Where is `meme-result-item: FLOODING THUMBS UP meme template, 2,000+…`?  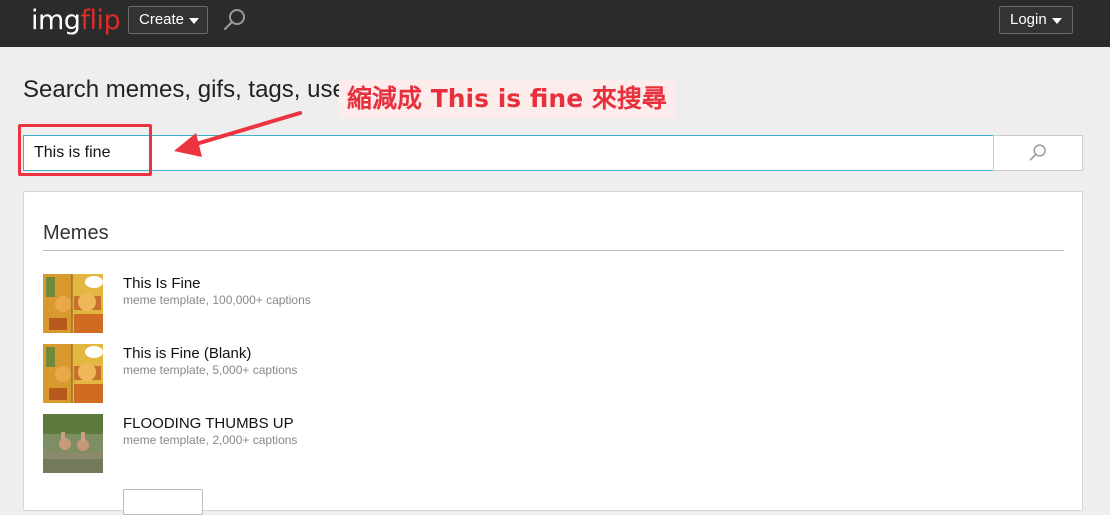 meme-result-item: FLOODING THUMBS UP meme template, 2,000+… is located at coordinates (543, 449).